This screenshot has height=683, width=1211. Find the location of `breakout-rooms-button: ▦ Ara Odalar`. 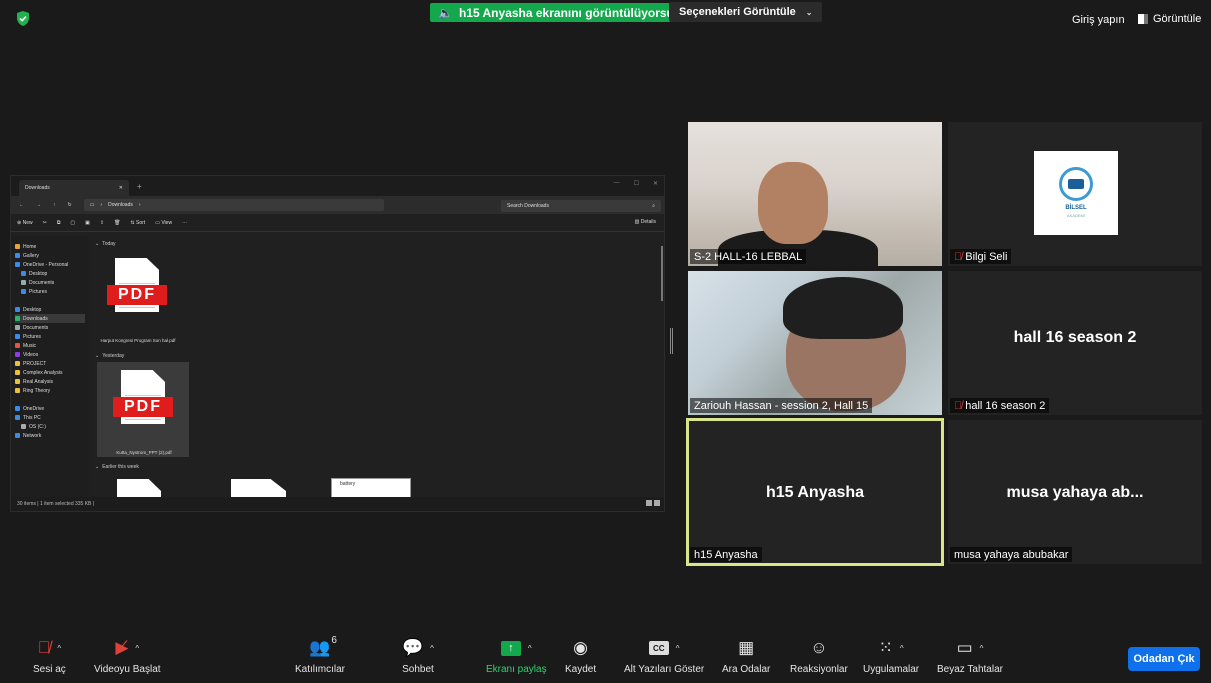

breakout-rooms-button: ▦ Ara Odalar is located at coordinates (746, 656).